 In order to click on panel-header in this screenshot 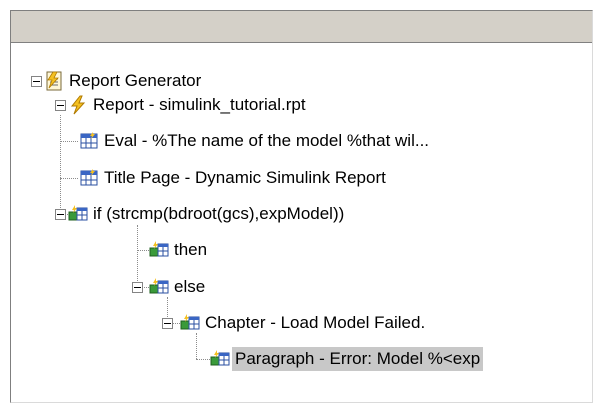, I will do `click(301, 27)`.